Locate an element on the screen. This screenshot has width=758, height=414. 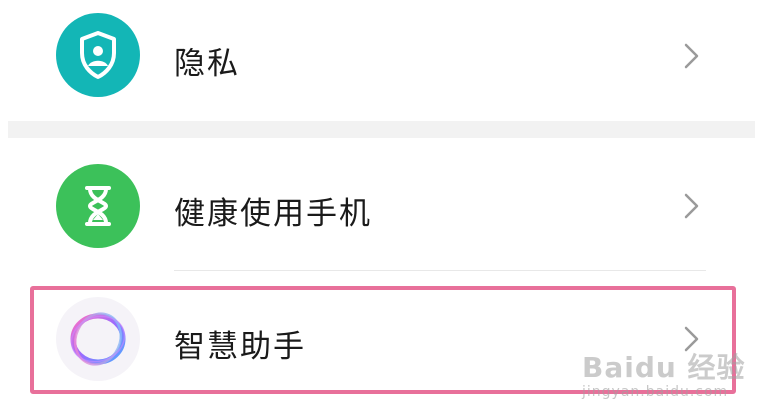
watermark-url: jingyan.baidu.com is located at coordinates (655, 392).